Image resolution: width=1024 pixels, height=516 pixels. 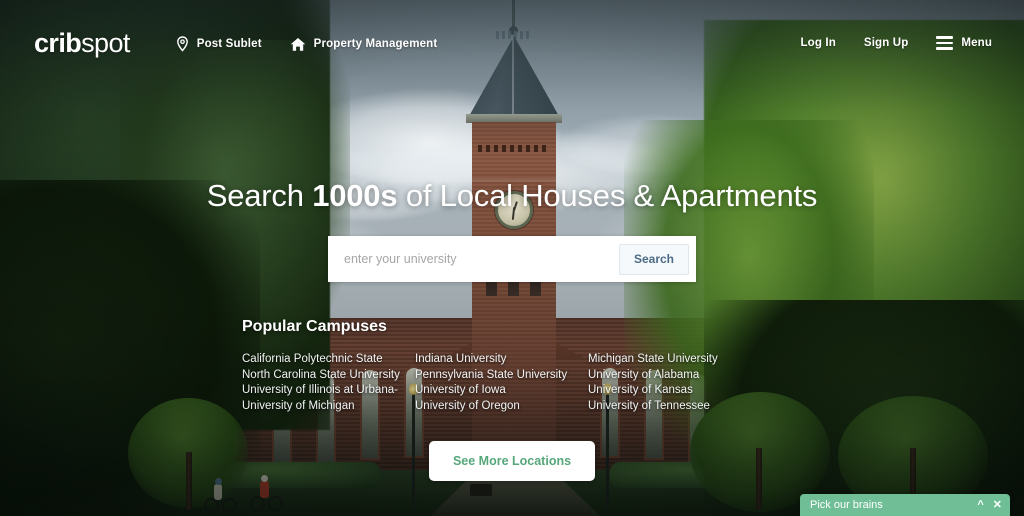 I want to click on primary-nav: Post Sublet Property Management, so click(x=307, y=44).